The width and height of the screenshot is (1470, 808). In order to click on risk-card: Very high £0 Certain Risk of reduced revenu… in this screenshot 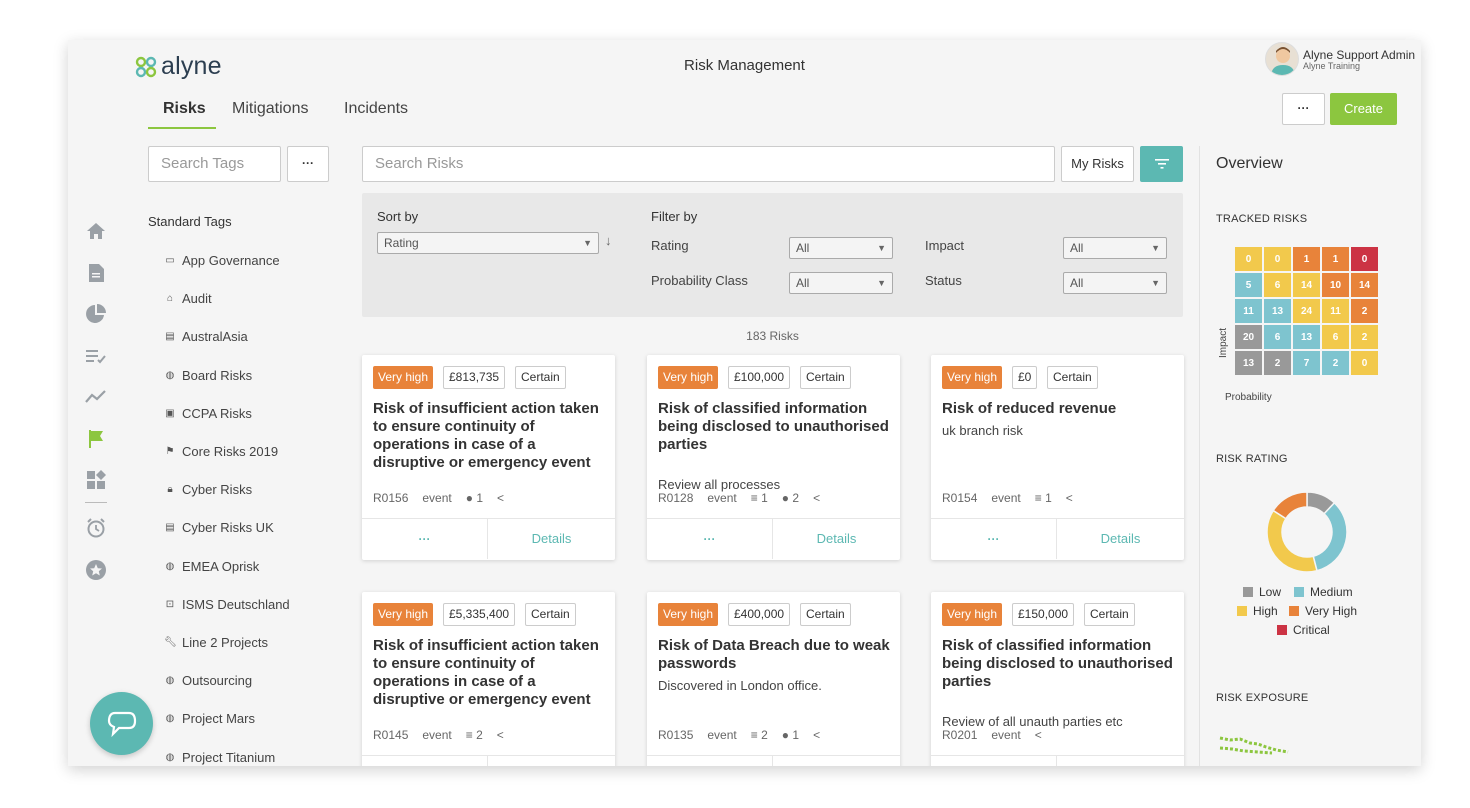, I will do `click(1057, 457)`.